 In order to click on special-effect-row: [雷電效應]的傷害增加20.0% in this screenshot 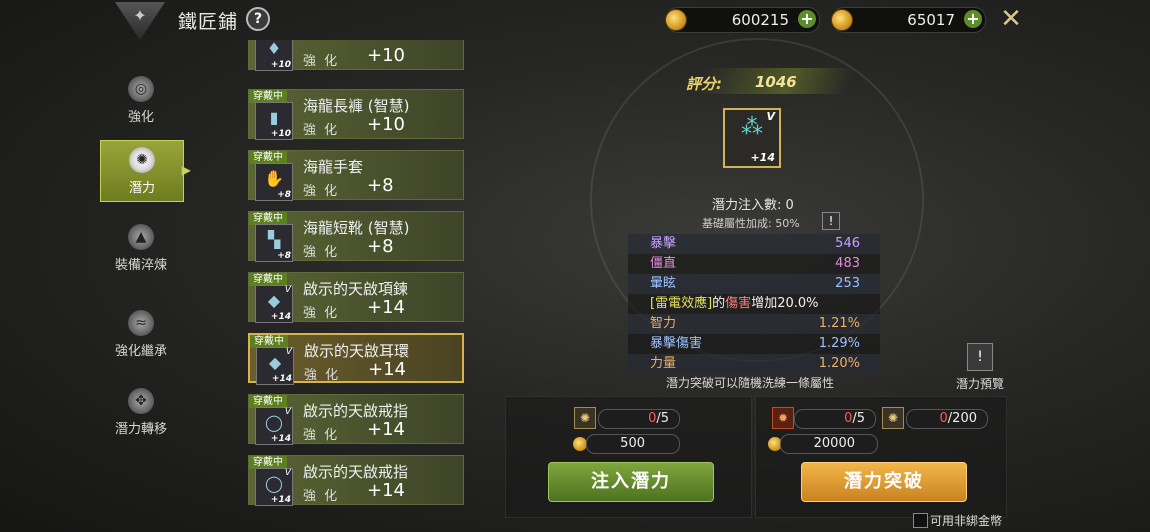, I will do `click(734, 303)`.